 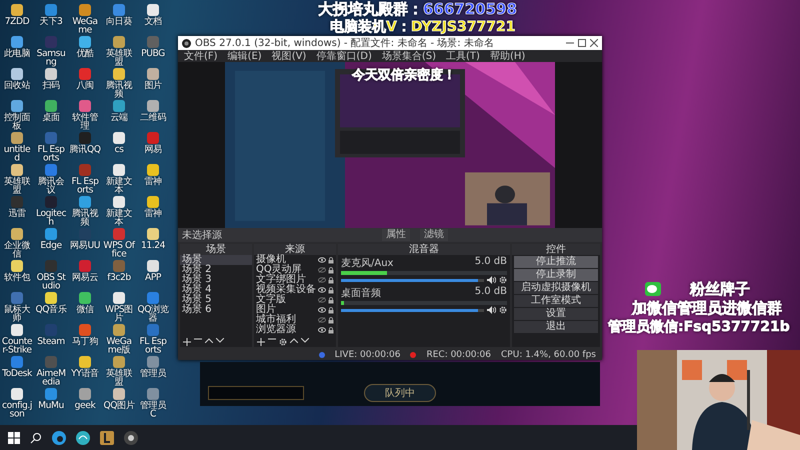 I want to click on control-button: 启动虚拟摄像机, so click(x=556, y=288).